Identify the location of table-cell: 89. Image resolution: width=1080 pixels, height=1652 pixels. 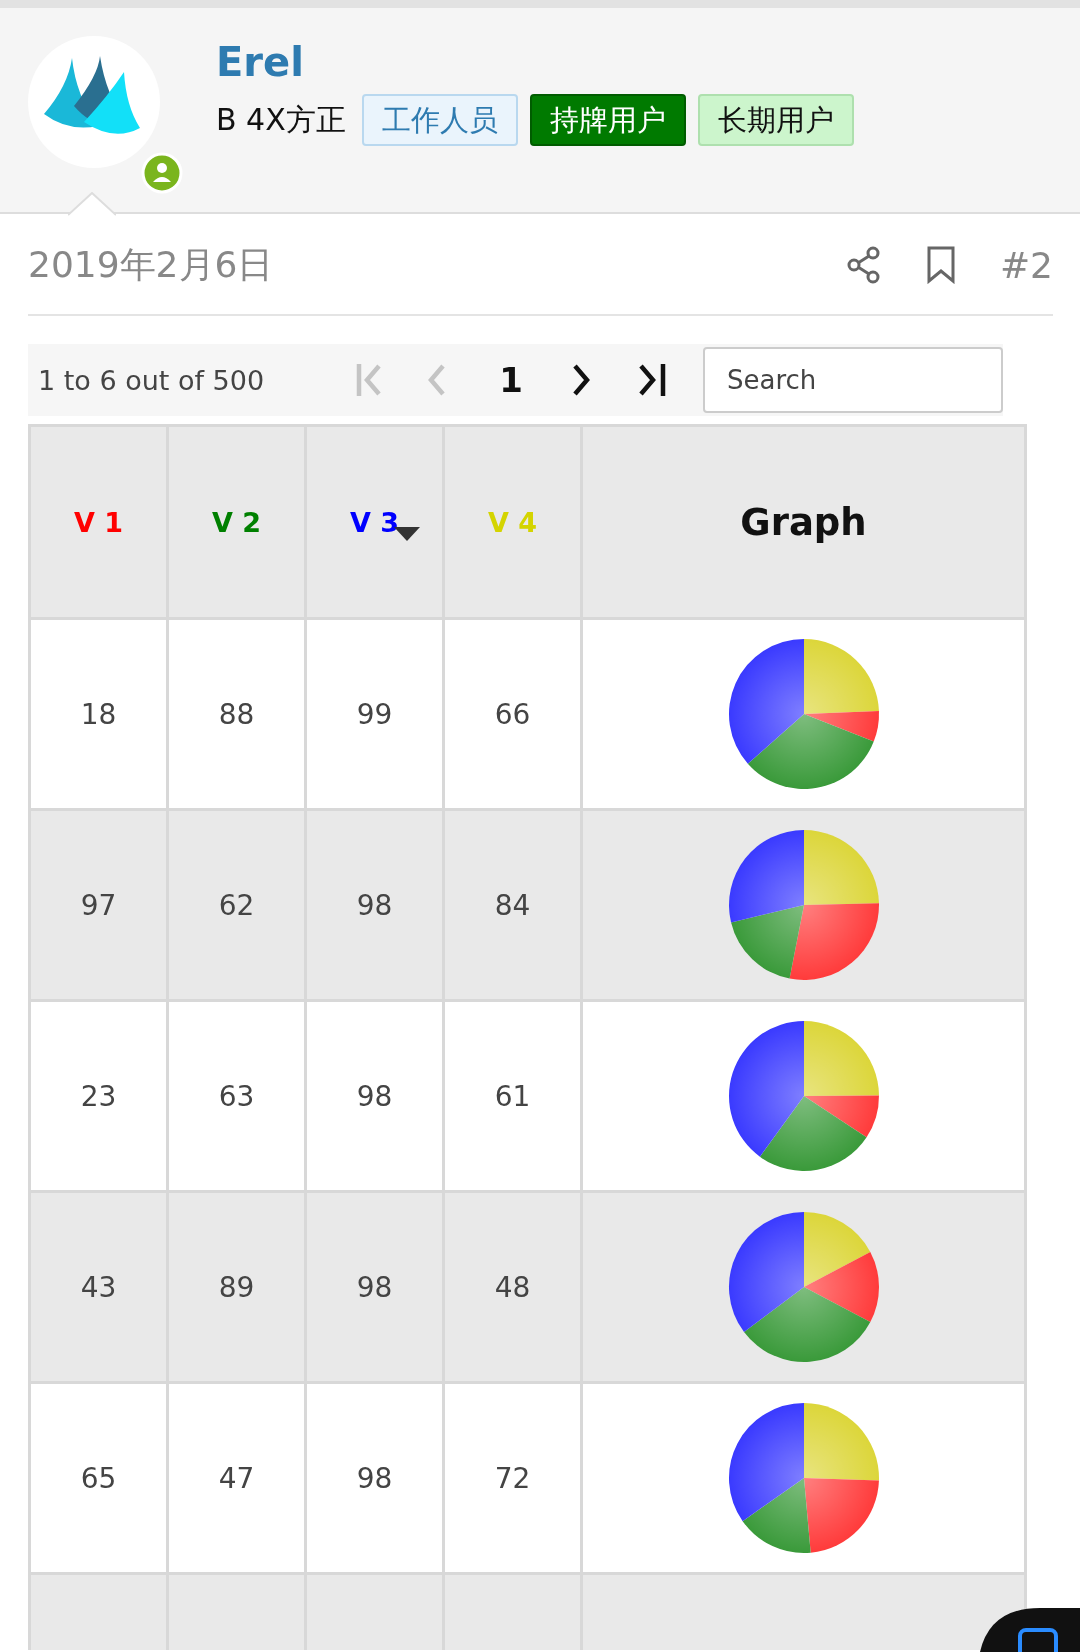
(236, 1287).